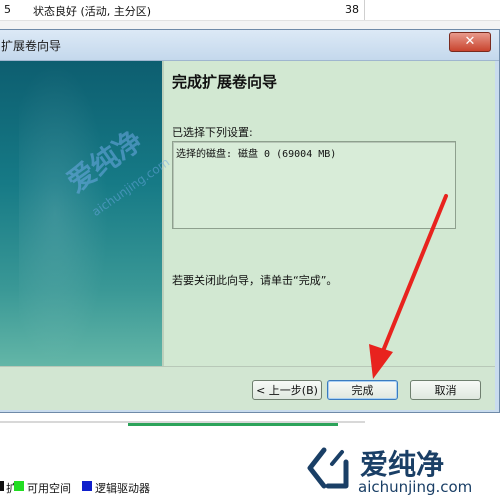  What do you see at coordinates (287, 390) in the screenshot?
I see `back-button: < 上一步(B)` at bounding box center [287, 390].